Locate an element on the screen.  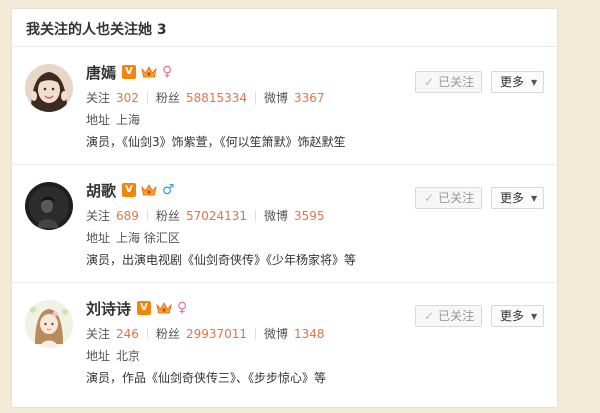
address-row: 地址 上海 徐汇区 is located at coordinates (133, 238).